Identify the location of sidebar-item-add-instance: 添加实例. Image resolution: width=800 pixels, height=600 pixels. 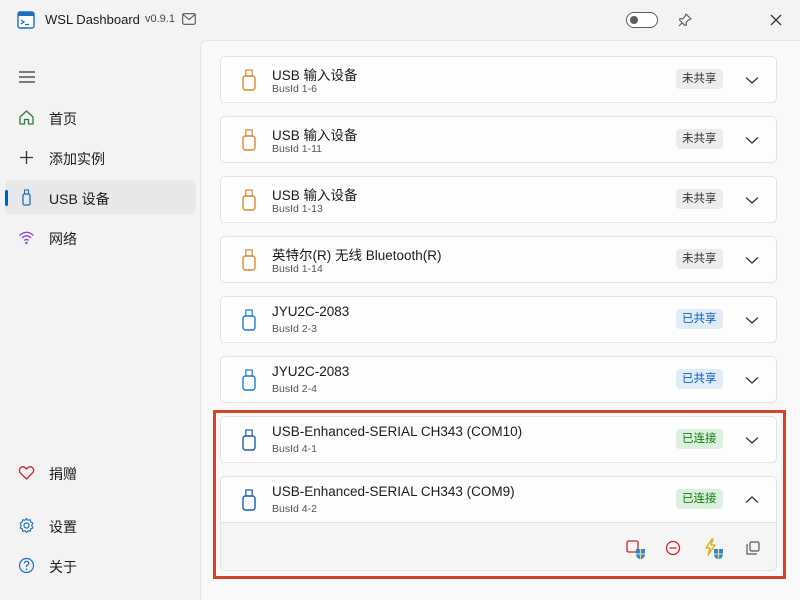
(100, 157).